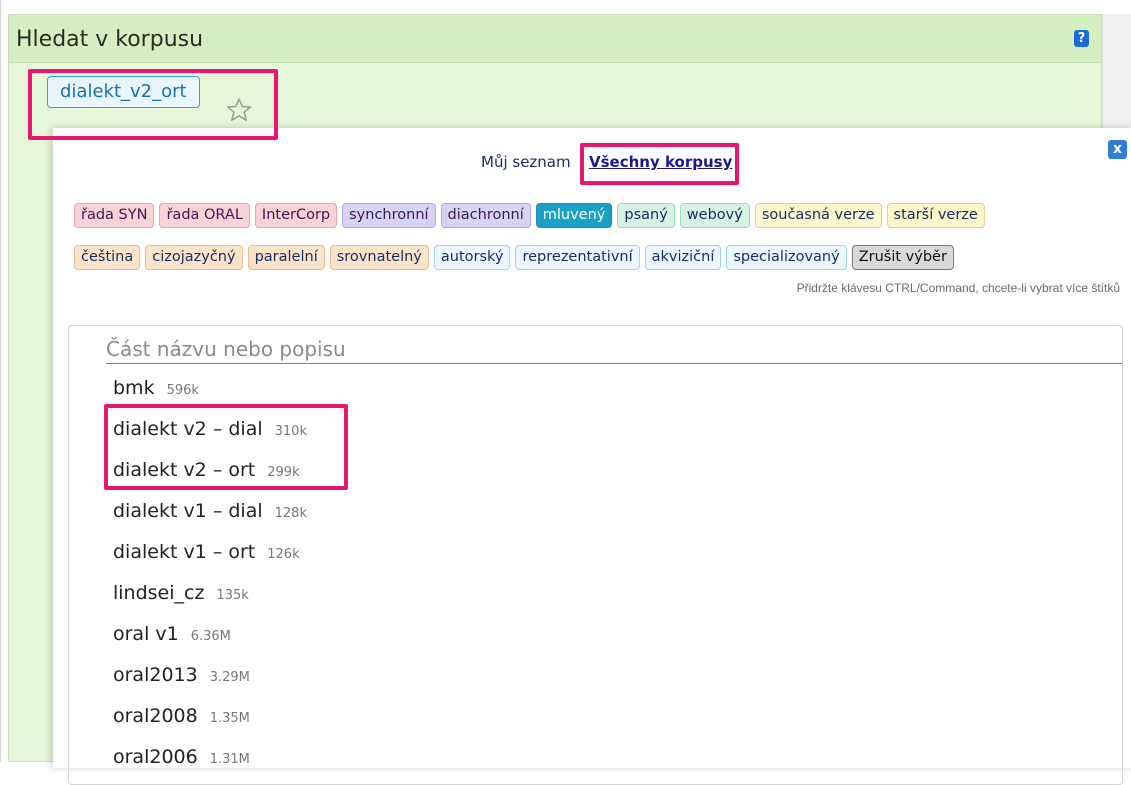 The height and width of the screenshot is (785, 1131). What do you see at coordinates (902, 257) in the screenshot?
I see `tag-zrušit-výběr: Zrušit výběr` at bounding box center [902, 257].